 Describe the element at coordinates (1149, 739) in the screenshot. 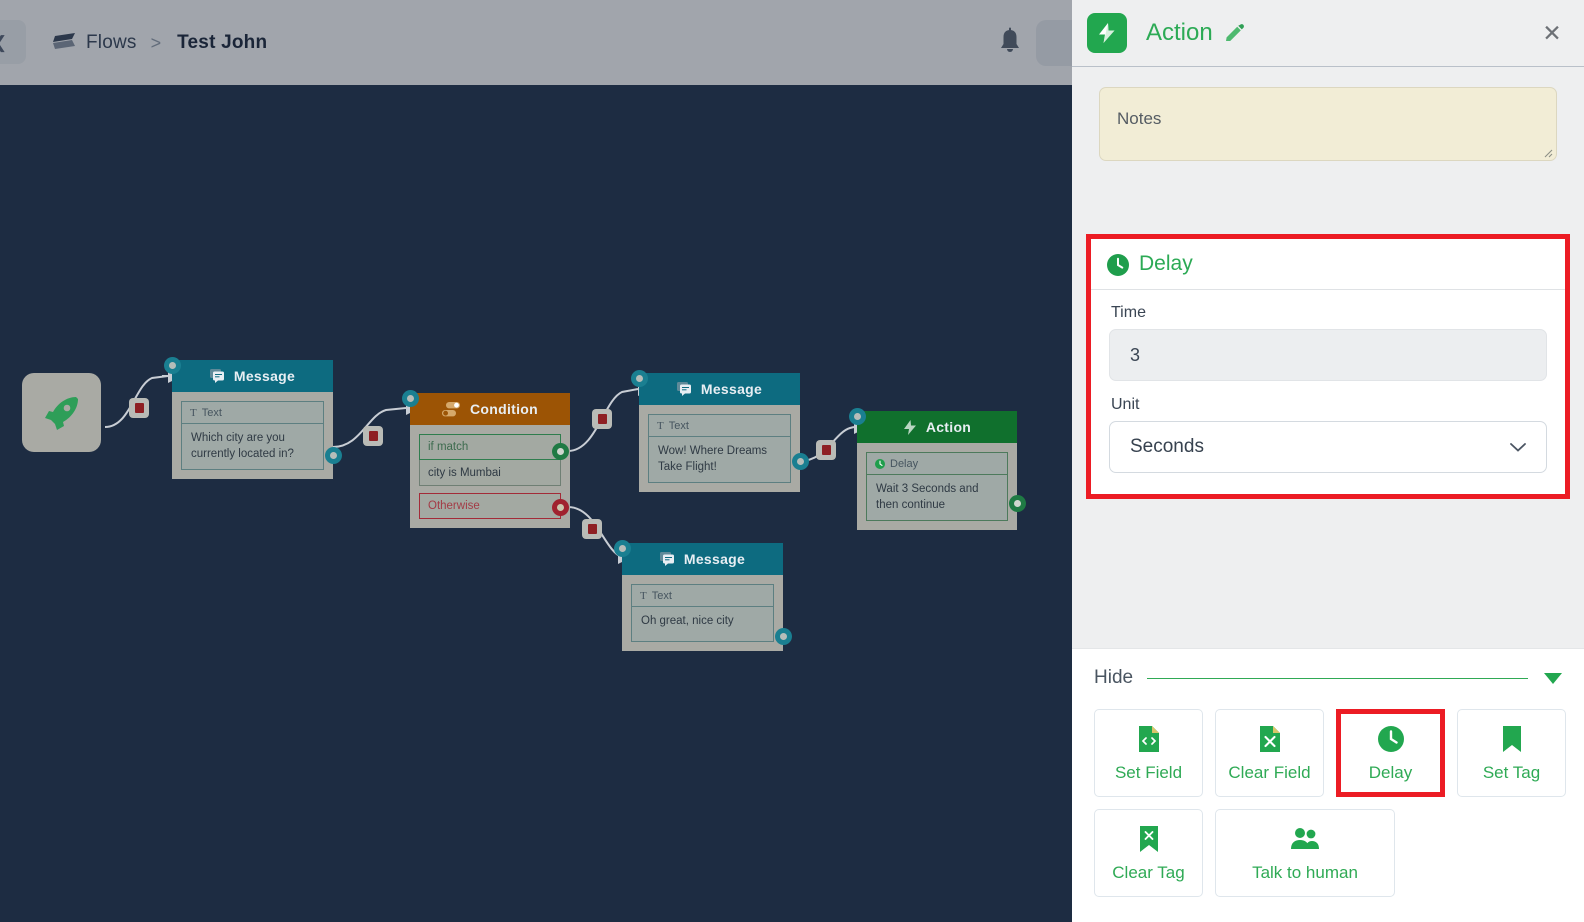

I see `file-code-icon` at that location.